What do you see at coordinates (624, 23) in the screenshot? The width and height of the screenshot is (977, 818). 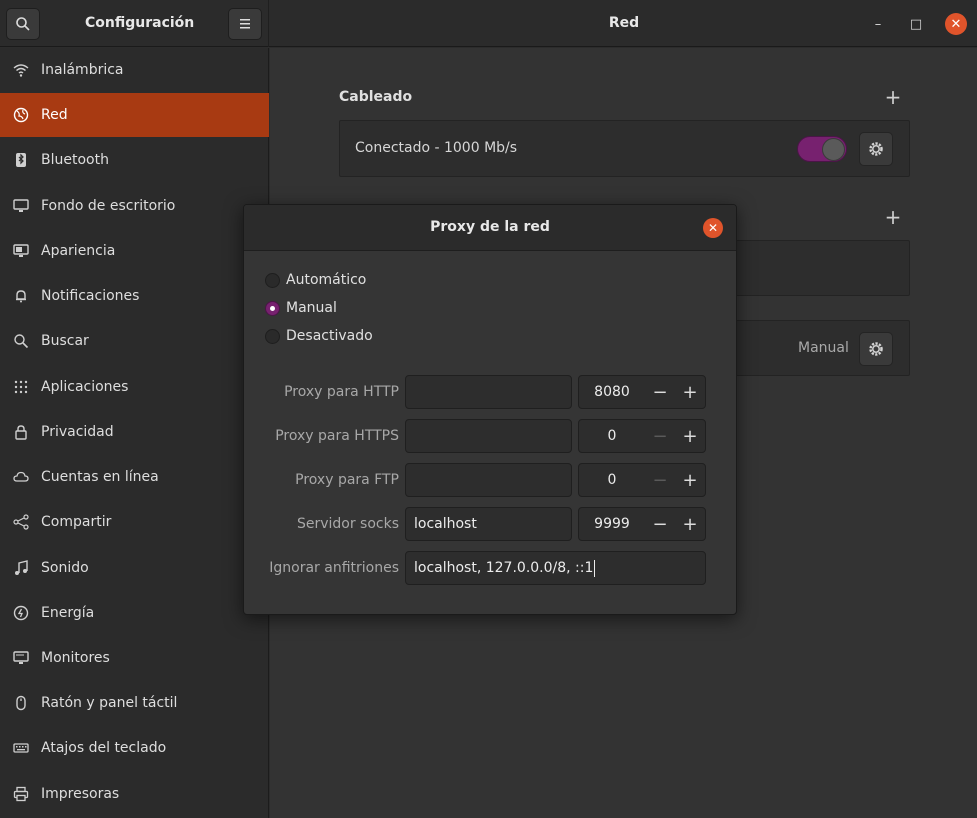 I see `page-title: Red` at bounding box center [624, 23].